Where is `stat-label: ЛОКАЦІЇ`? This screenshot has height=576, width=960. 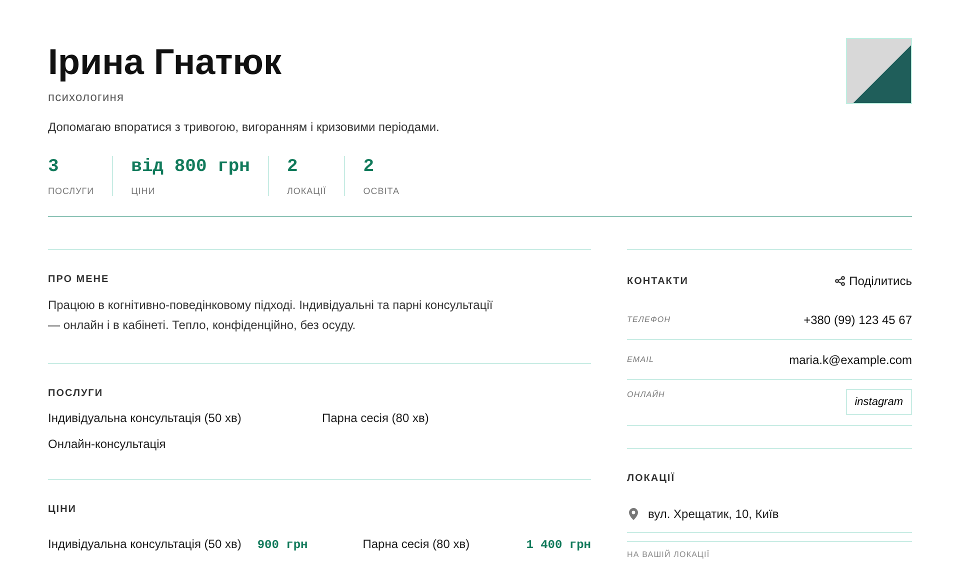 stat-label: ЛОКАЦІЇ is located at coordinates (306, 191).